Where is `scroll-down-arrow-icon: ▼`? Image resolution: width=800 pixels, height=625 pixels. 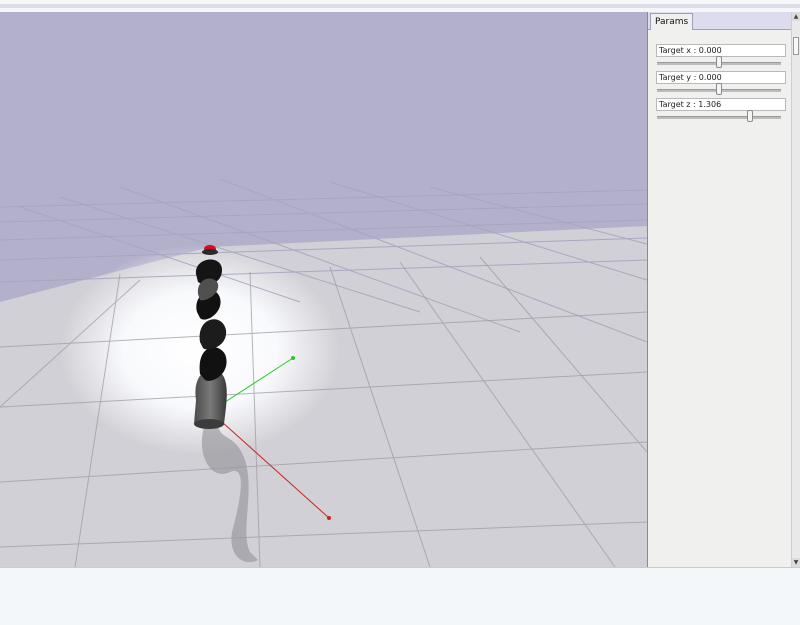 scroll-down-arrow-icon: ▼ is located at coordinates (796, 562).